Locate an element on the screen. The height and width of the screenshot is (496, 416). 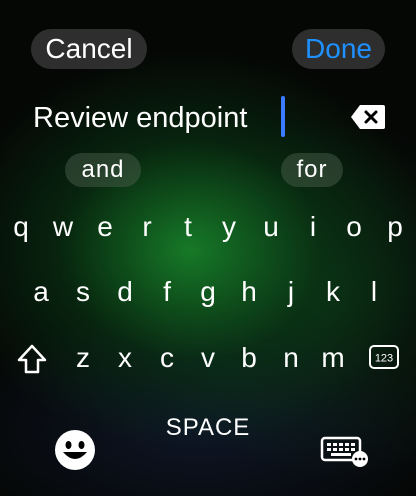
key-z: z is located at coordinates (83, 358).